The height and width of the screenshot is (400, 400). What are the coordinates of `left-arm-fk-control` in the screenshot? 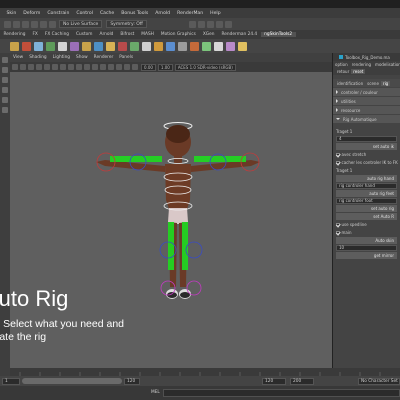 It's located at (136, 159).